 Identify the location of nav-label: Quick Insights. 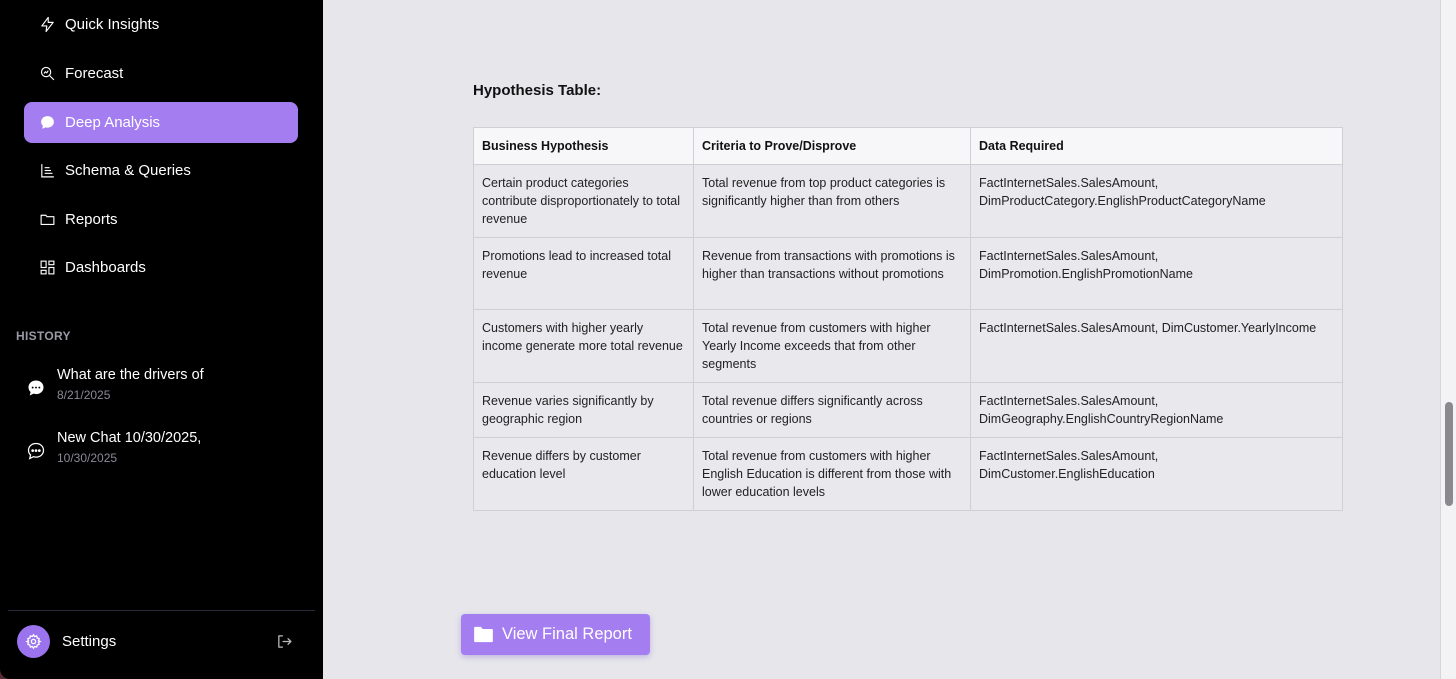
(112, 24).